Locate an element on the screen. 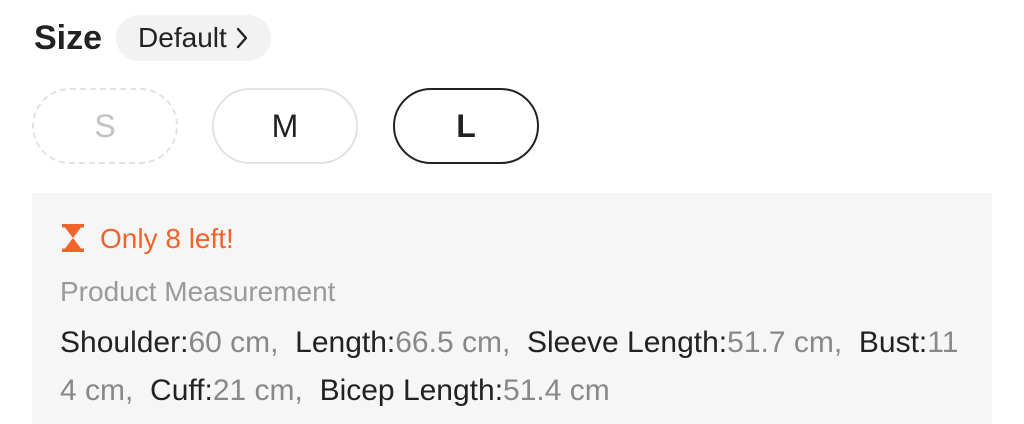 The width and height of the screenshot is (1024, 424). measurement-item: Sleeve Length:51.7 cm, is located at coordinates (693, 342).